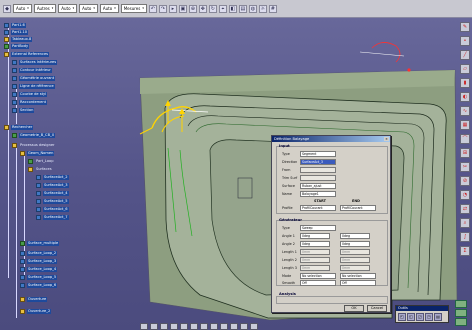 The height and width of the screenshot is (330, 472). Describe the element at coordinates (318, 162) in the screenshot. I see `direction-field: SurfaceAct_3` at that location.